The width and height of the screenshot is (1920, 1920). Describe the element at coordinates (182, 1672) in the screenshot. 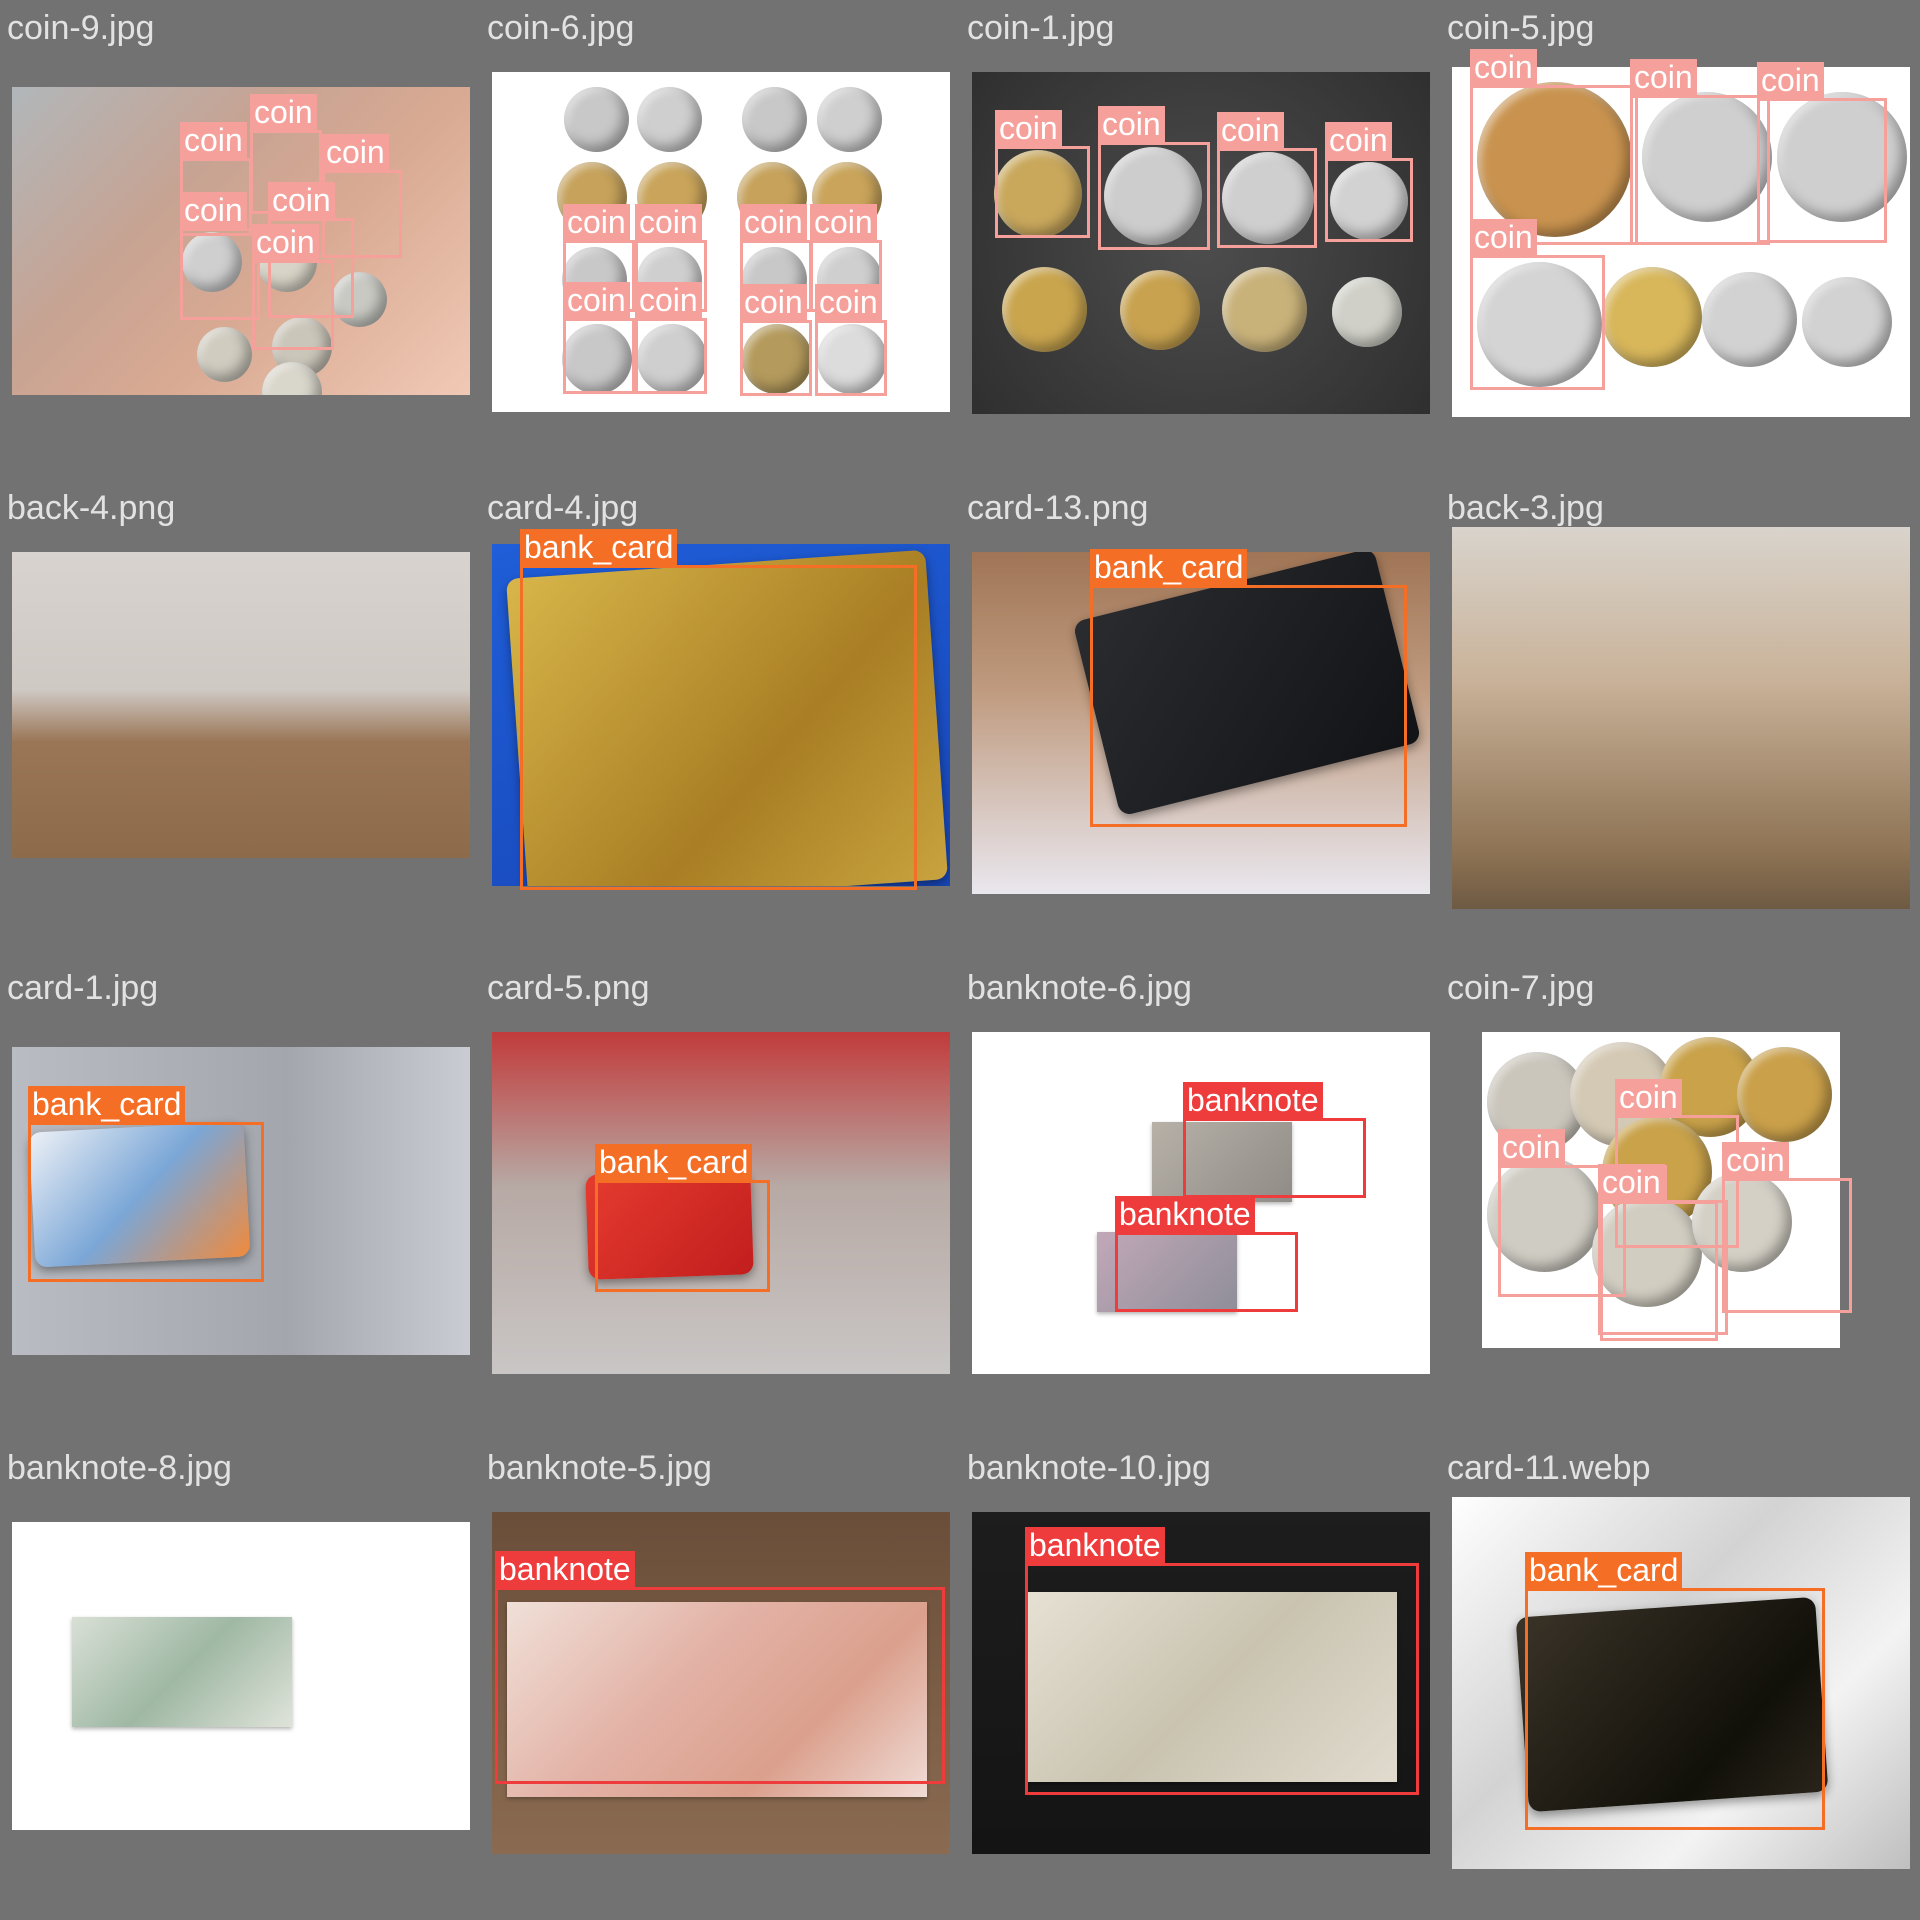

I see `banknote-shape` at that location.